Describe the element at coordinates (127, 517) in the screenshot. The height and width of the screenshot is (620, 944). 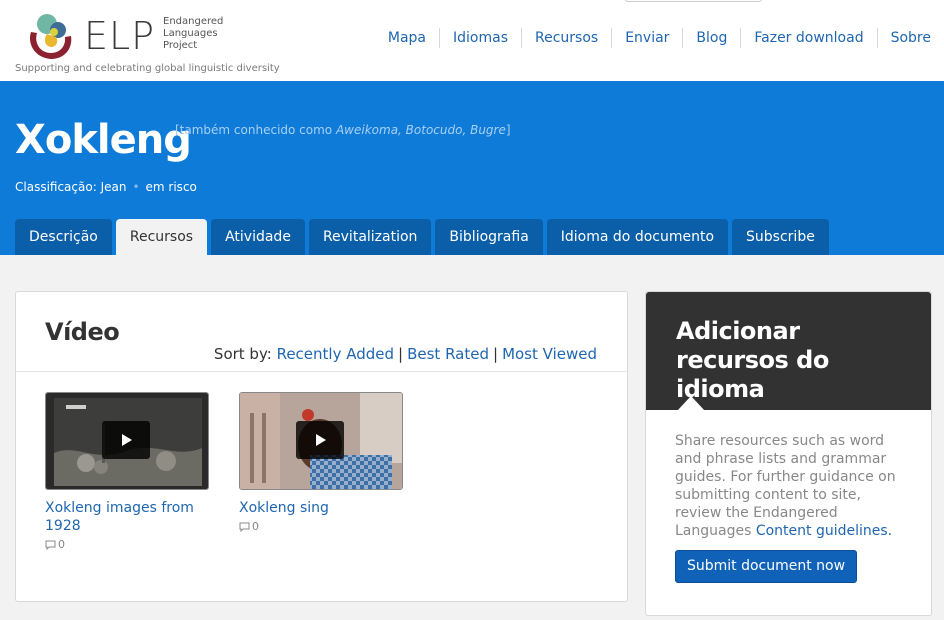
I see `video-title: Xokleng images from 1928` at that location.